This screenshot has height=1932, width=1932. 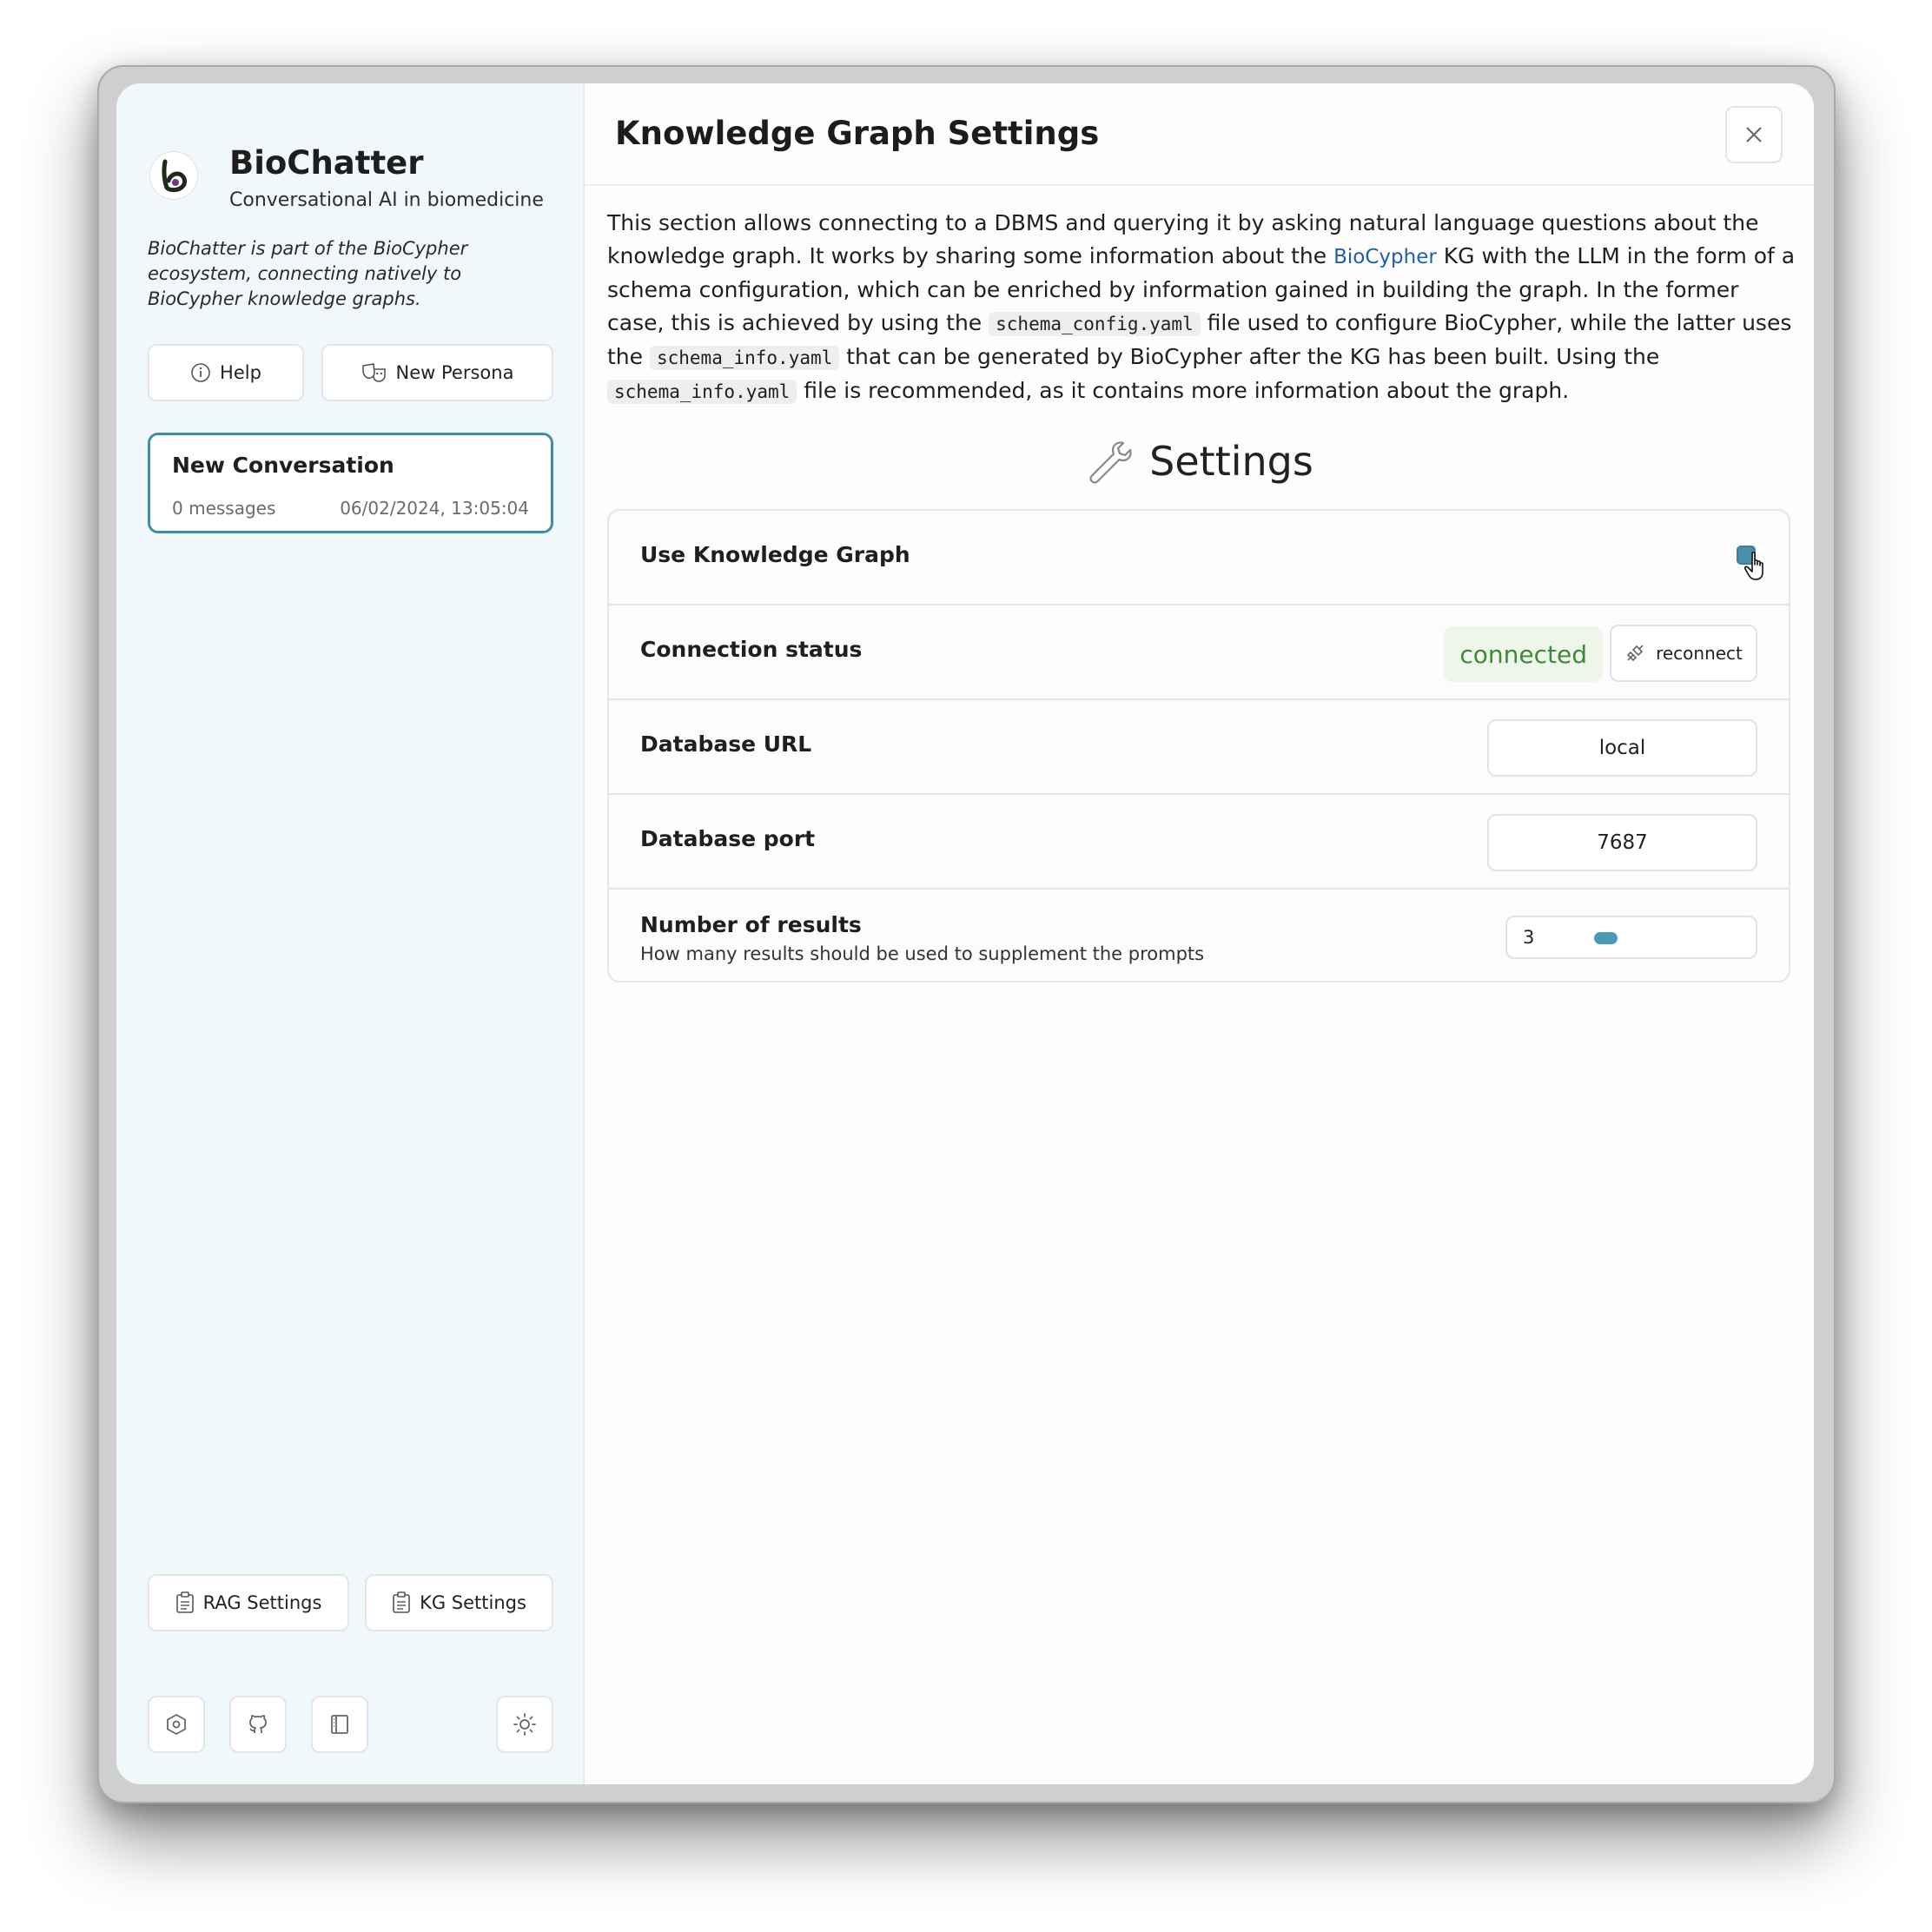 I want to click on settings-heading-text: Settings, so click(x=1231, y=462).